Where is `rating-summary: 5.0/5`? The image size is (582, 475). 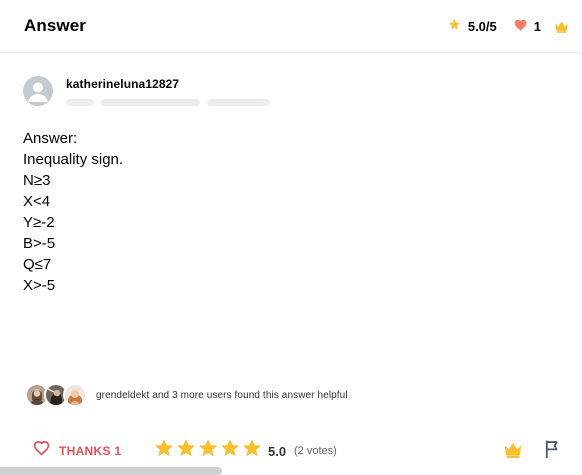
rating-summary: 5.0/5 is located at coordinates (472, 26).